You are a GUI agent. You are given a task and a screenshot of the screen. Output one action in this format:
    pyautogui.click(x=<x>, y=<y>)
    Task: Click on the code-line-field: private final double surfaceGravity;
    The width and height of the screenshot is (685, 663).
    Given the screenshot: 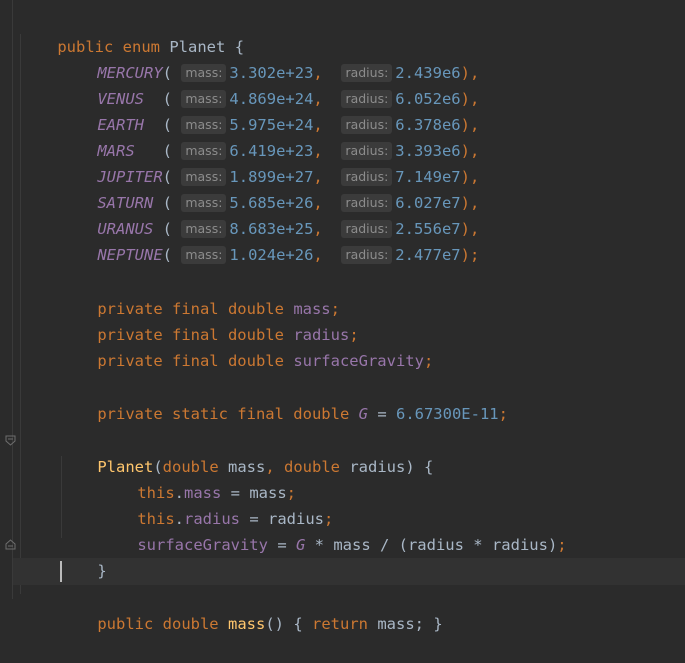 What is the action you would take?
    pyautogui.click(x=246, y=346)
    